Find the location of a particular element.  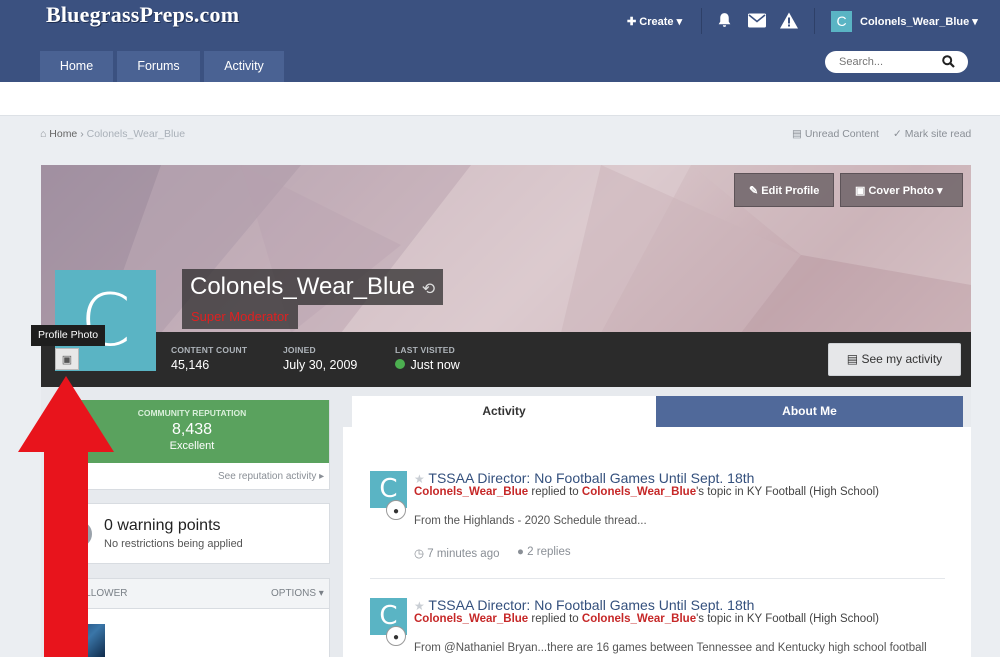

warning-points: 0 warning points is located at coordinates (162, 525).